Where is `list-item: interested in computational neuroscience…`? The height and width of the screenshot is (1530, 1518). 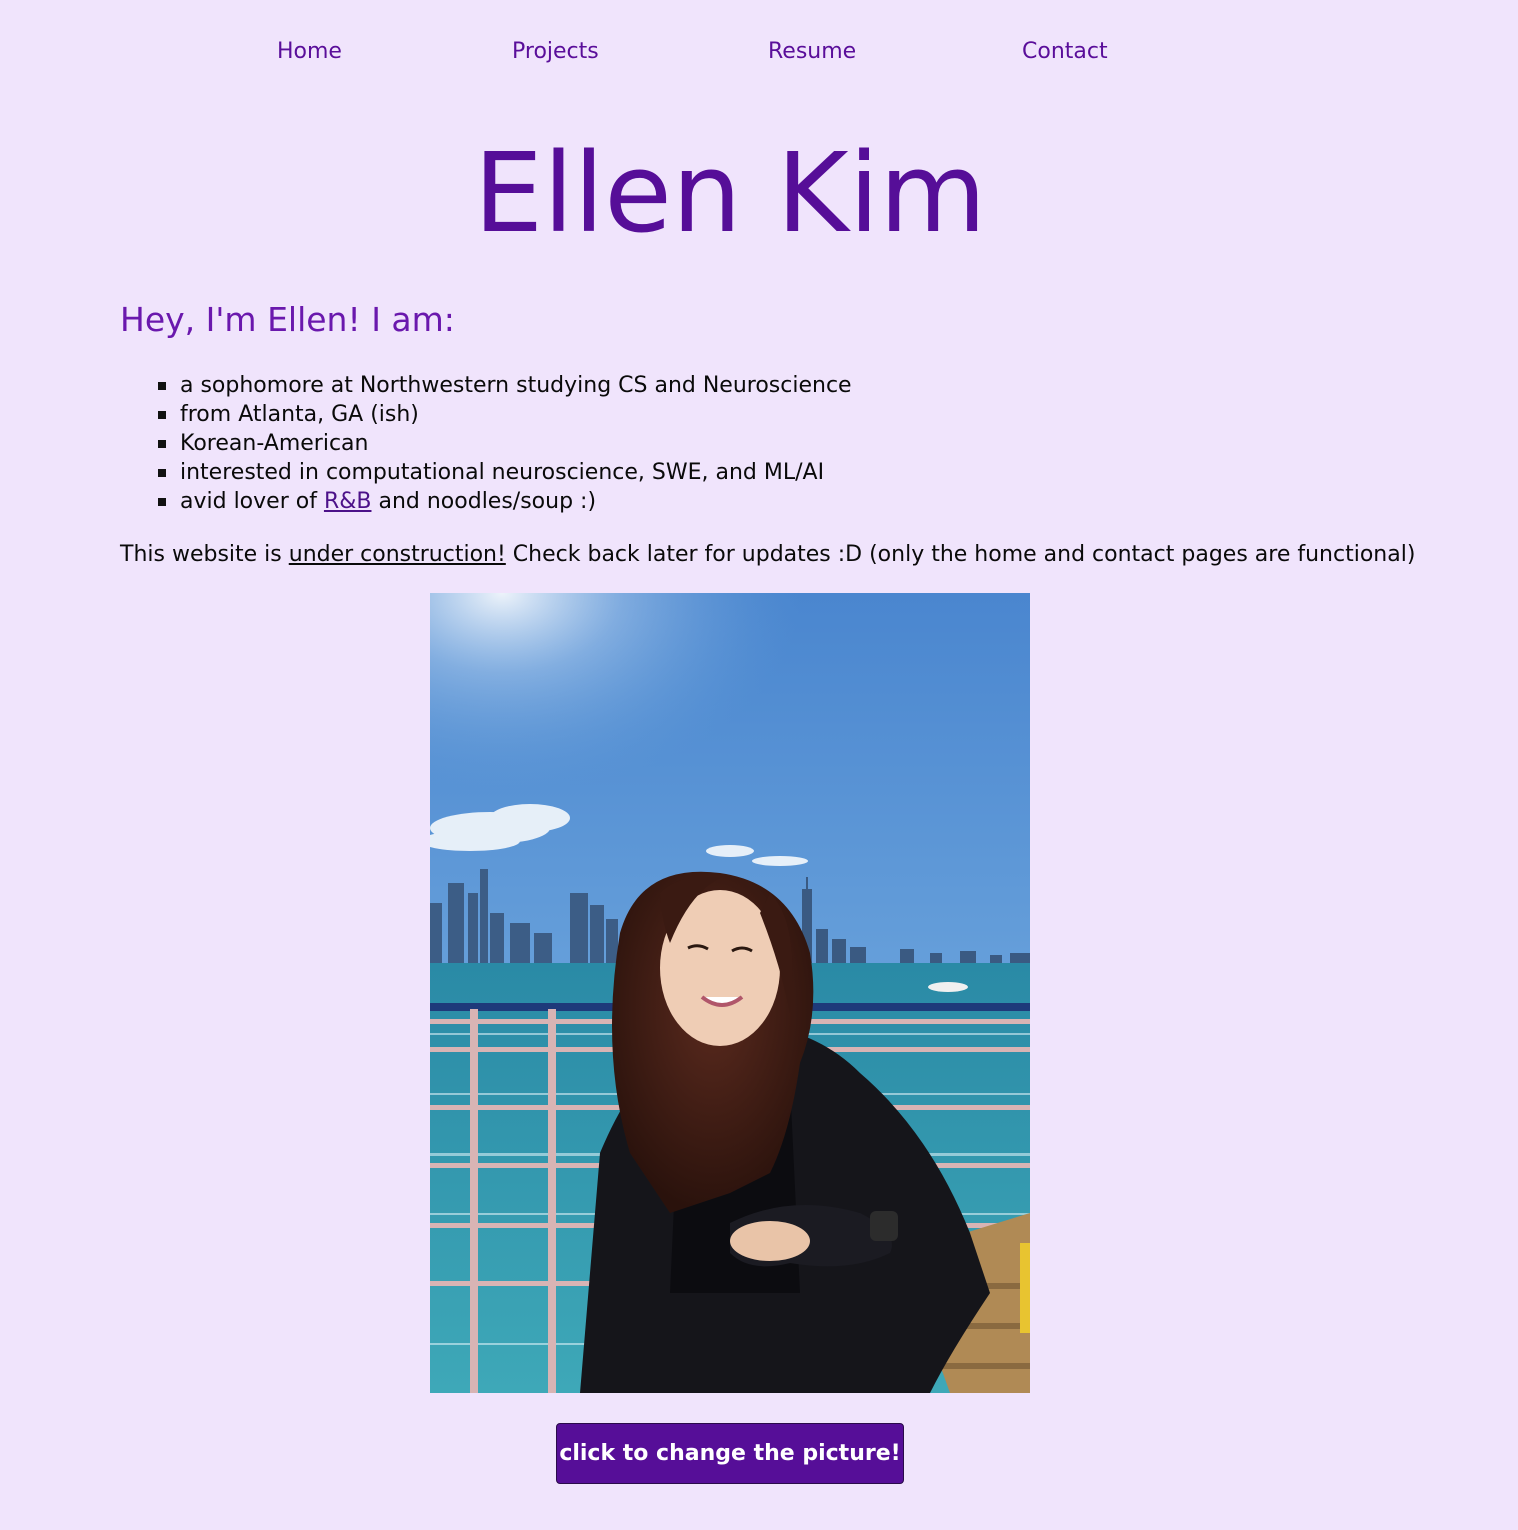 list-item: interested in computational neuroscience… is located at coordinates (486, 472).